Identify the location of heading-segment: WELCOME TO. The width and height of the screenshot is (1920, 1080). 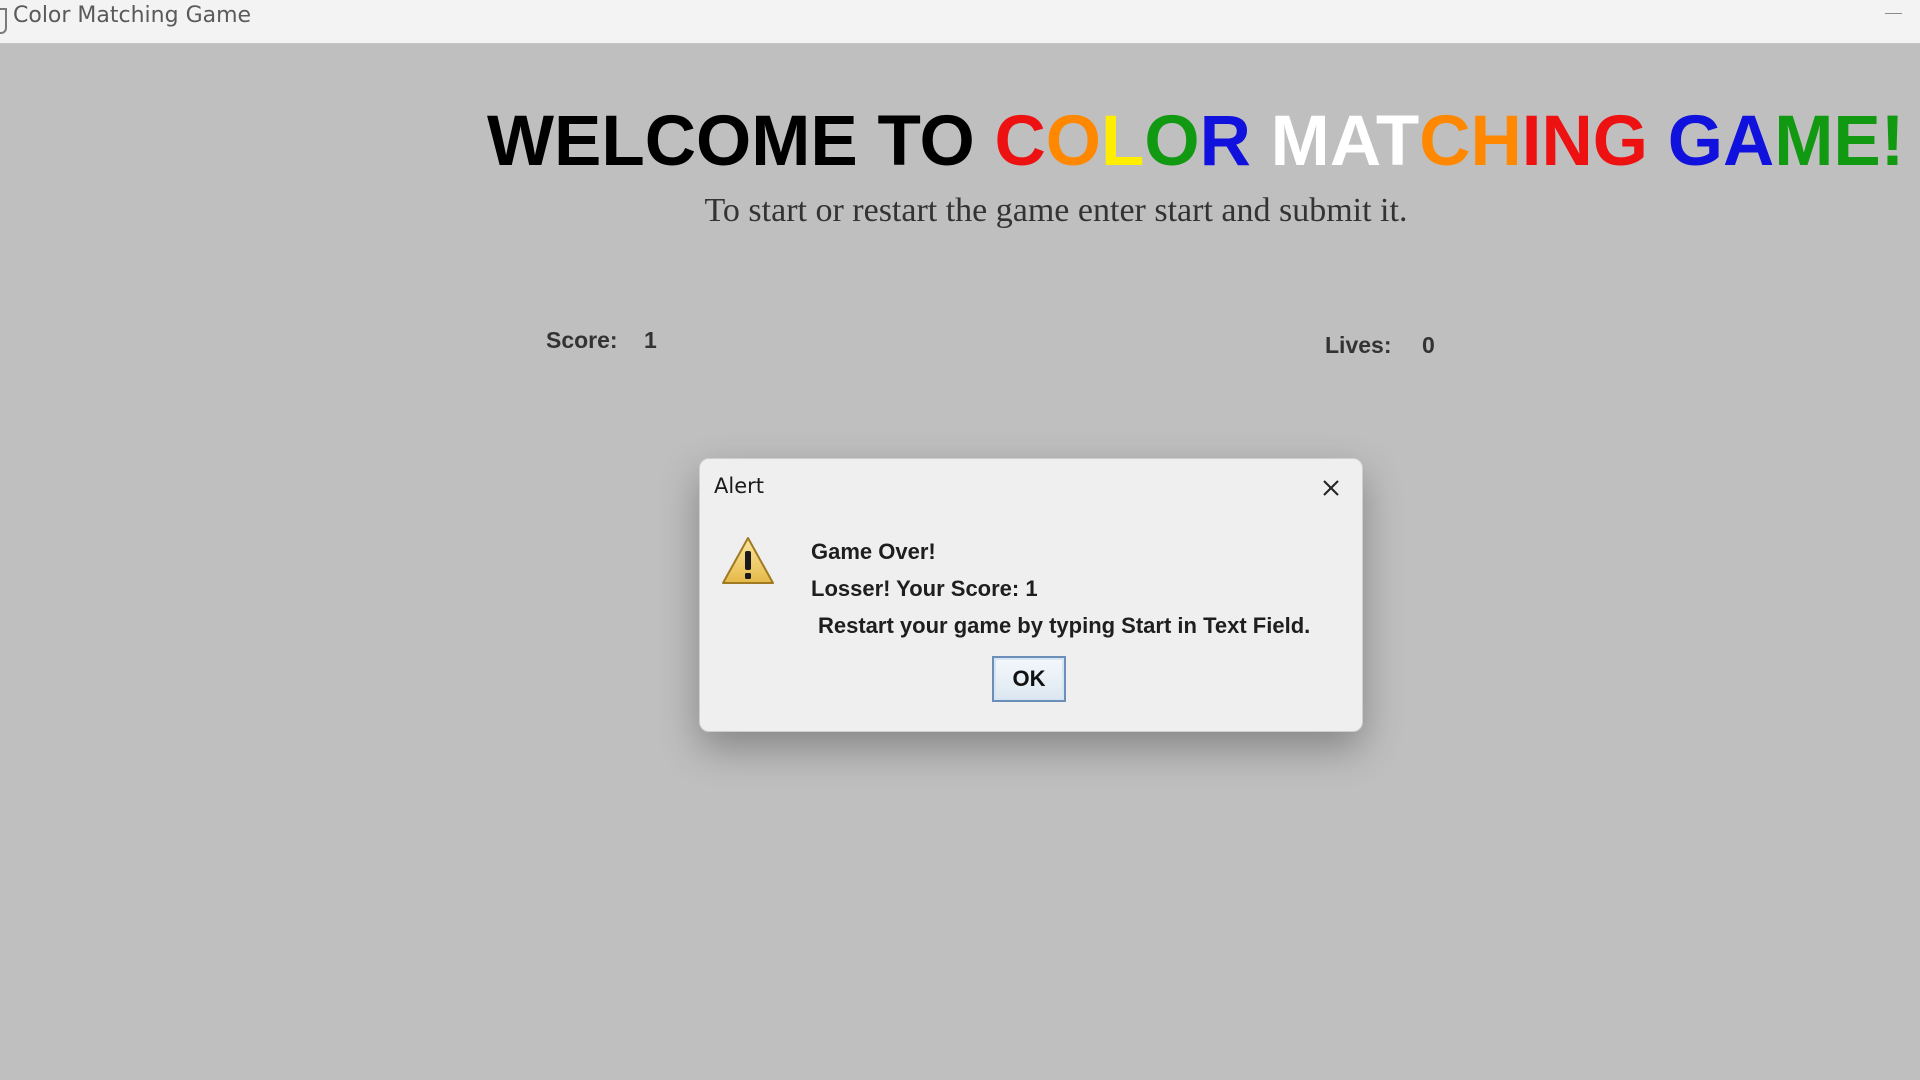
(741, 141).